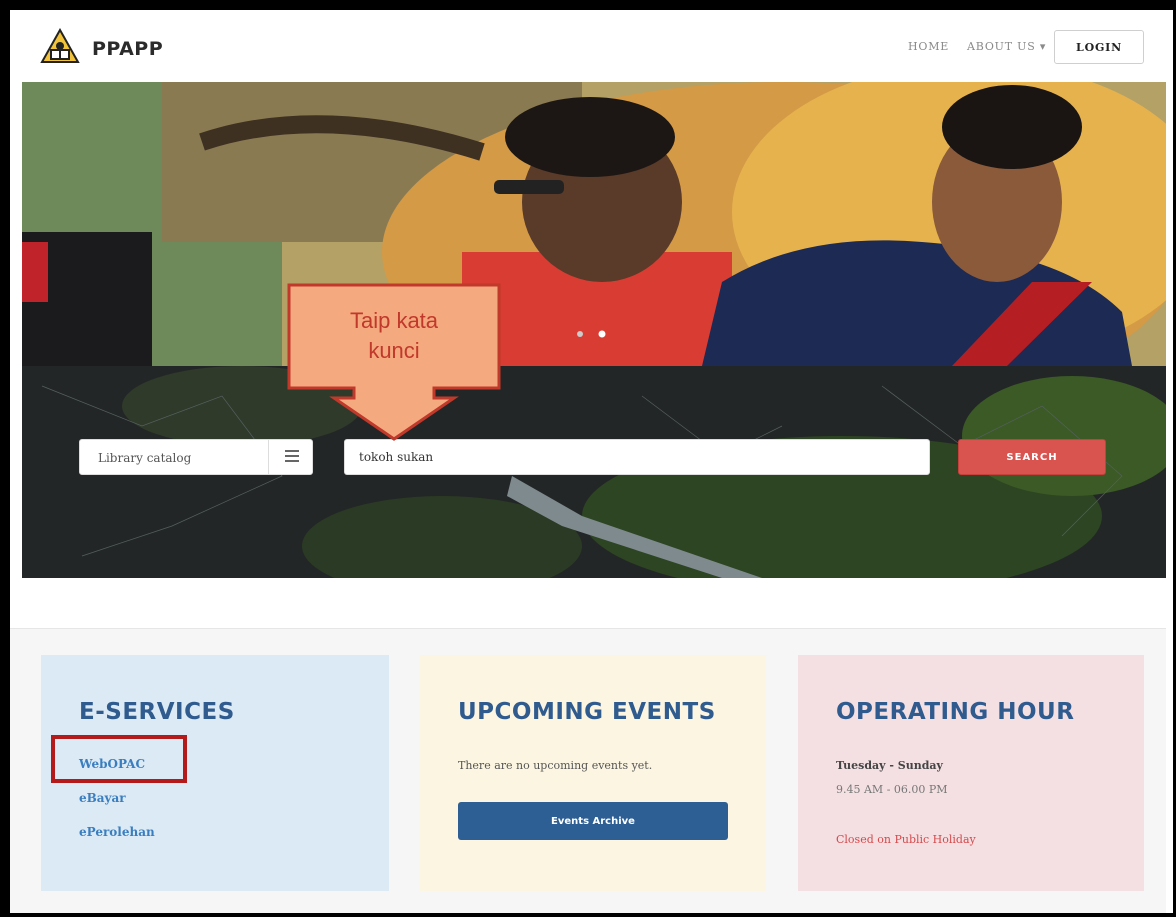  Describe the element at coordinates (292, 457) in the screenshot. I see `menu-icon` at that location.